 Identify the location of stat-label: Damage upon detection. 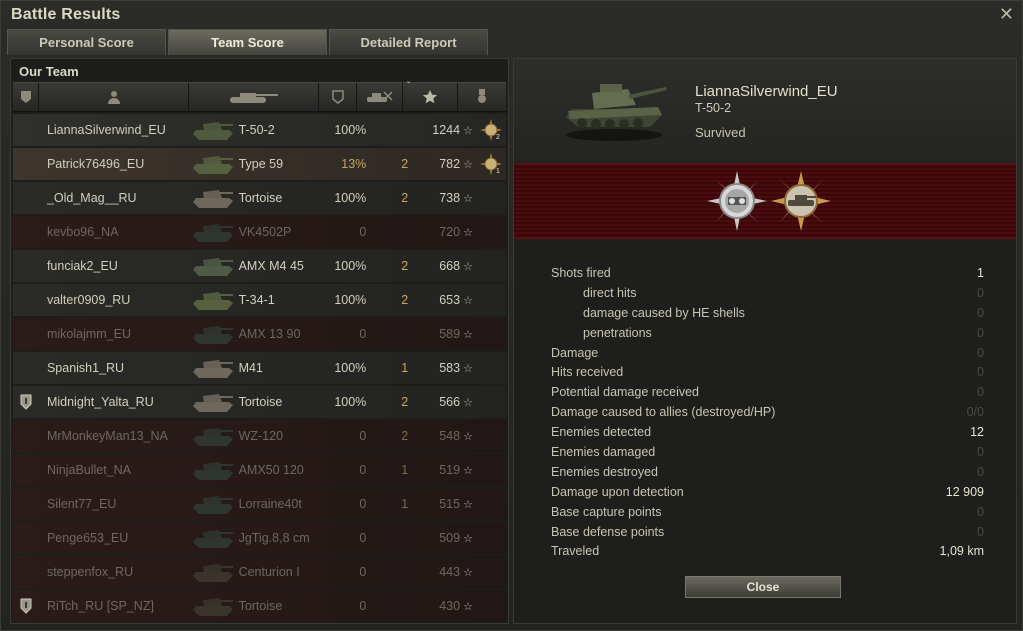
(617, 491).